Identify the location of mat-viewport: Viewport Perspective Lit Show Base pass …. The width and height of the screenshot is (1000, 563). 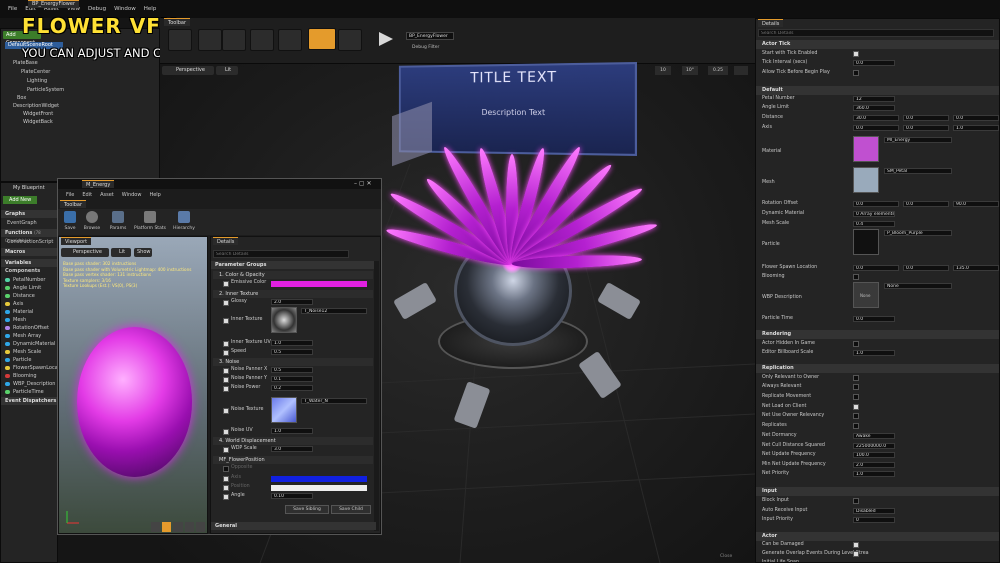
(133, 385).